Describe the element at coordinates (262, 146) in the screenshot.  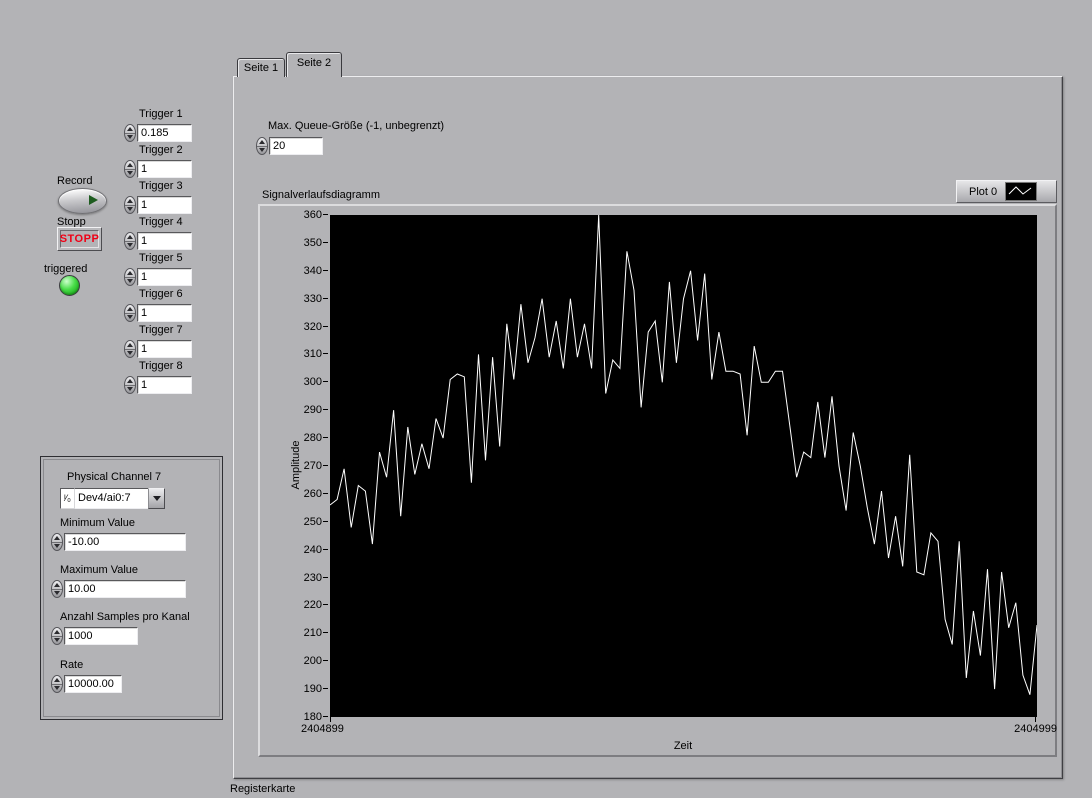
I see `queue-size-spinner` at that location.